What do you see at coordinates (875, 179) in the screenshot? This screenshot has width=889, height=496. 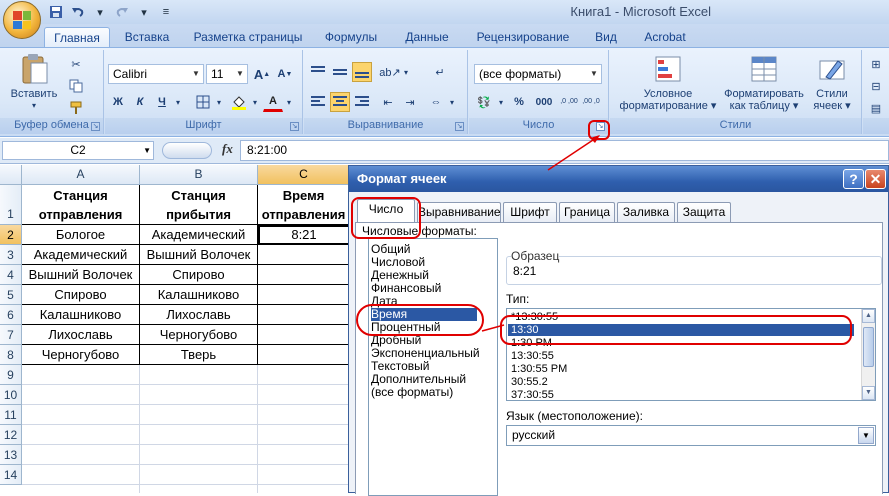 I see `close-button: ✕` at bounding box center [875, 179].